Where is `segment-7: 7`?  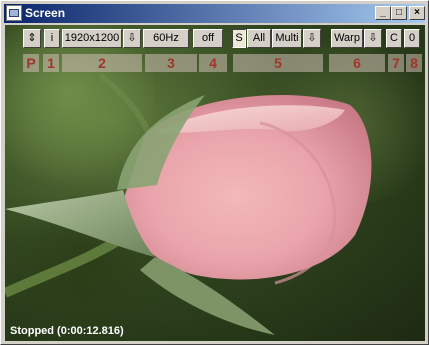 segment-7: 7 is located at coordinates (396, 63).